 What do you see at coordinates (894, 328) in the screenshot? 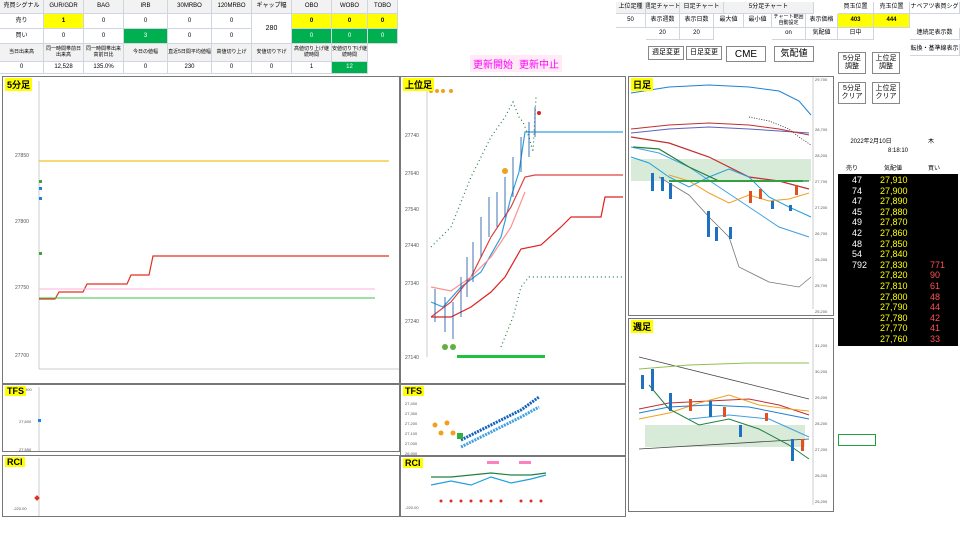
I see `book-price: 27,770` at bounding box center [894, 328].